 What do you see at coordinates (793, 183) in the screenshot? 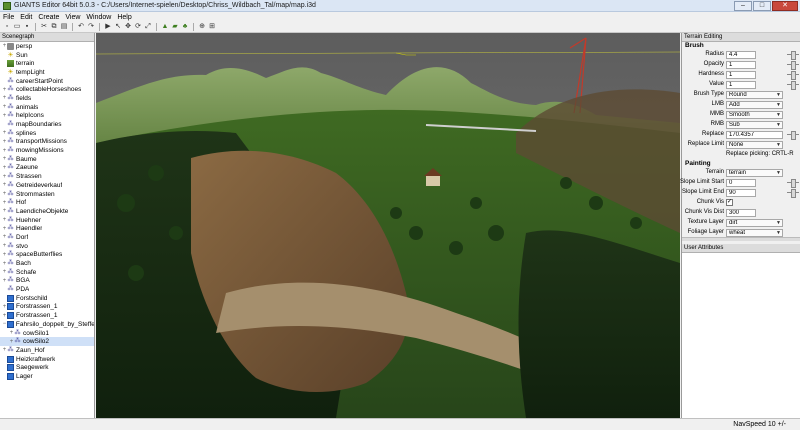
I see `slope-start-slider` at bounding box center [793, 183].